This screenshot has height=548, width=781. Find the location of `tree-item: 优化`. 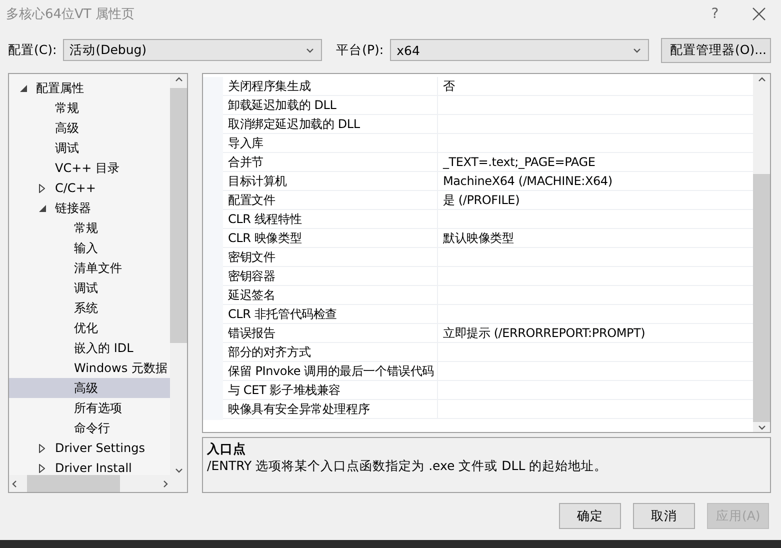

tree-item: 优化 is located at coordinates (89, 328).